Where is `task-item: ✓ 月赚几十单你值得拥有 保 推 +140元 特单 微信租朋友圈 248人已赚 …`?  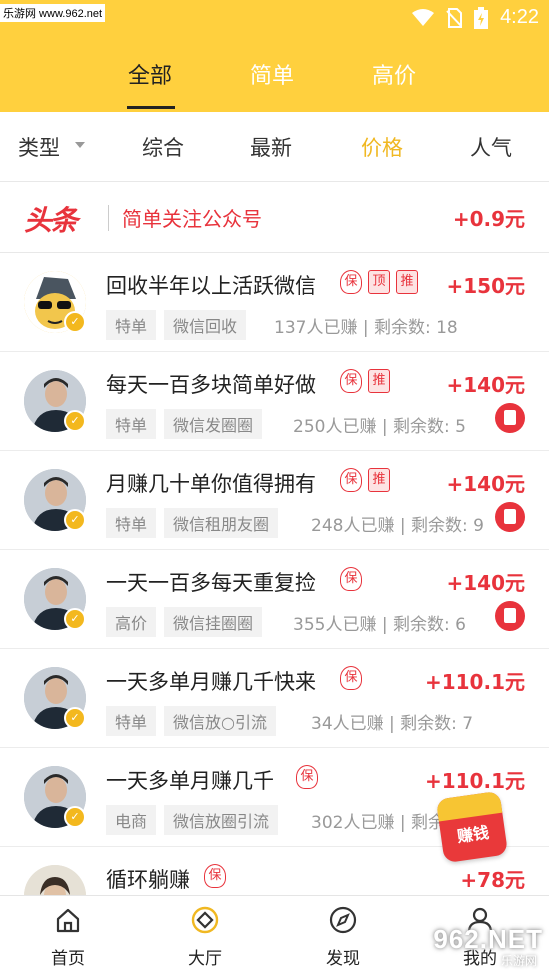
task-item: ✓ 月赚几十单你值得拥有 保 推 +140元 特单 微信租朋友圈 248人已赚 … is located at coordinates (274, 500).